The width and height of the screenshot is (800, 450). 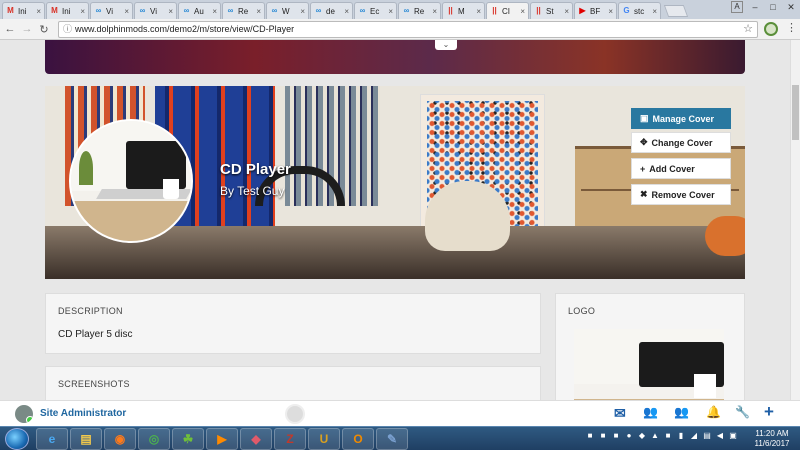 What do you see at coordinates (86, 439) in the screenshot?
I see `explorer-icon: ▤` at bounding box center [86, 439].